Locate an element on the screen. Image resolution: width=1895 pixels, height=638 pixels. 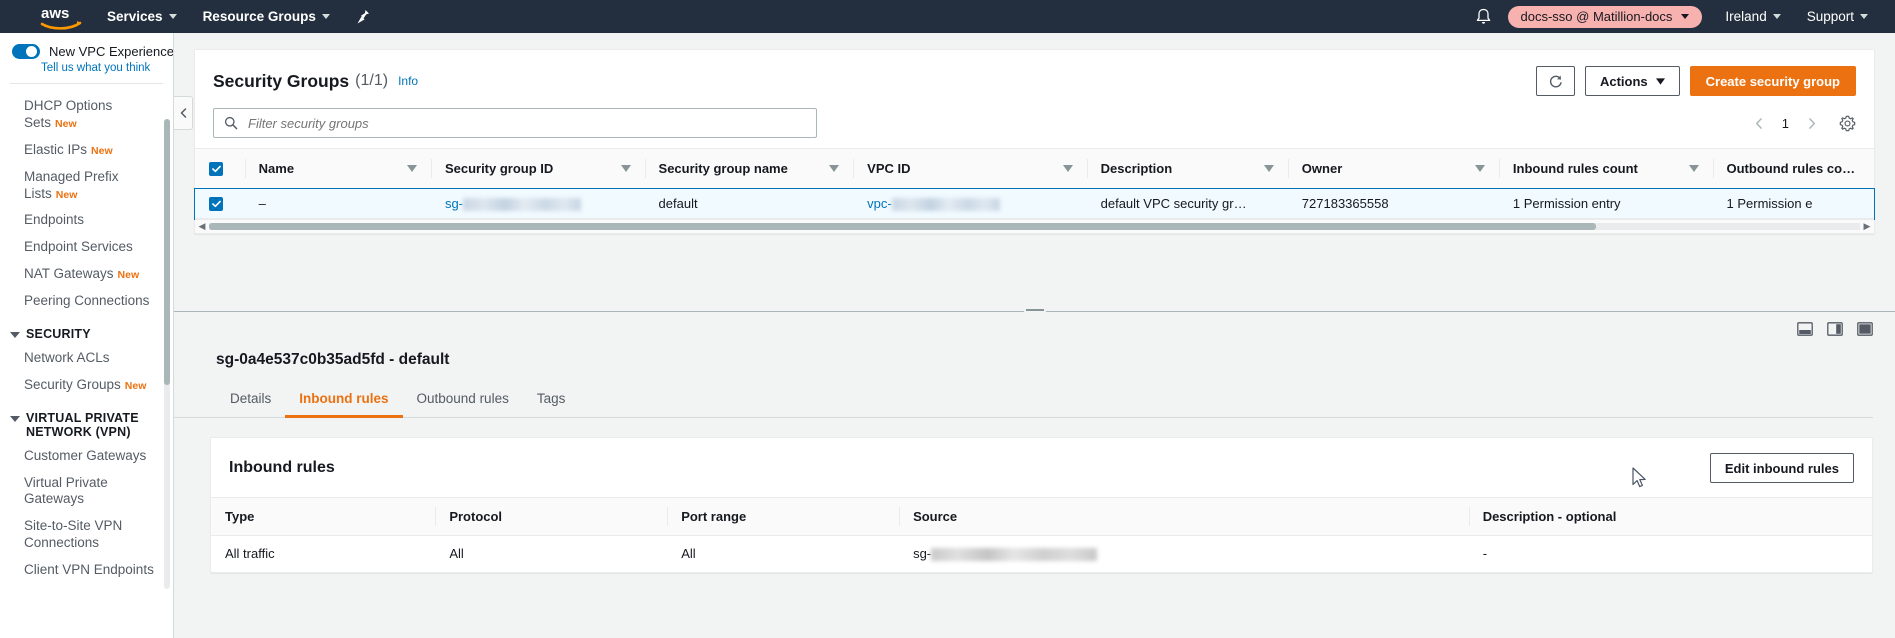
column-header-description: Description is located at coordinates (1187, 168).